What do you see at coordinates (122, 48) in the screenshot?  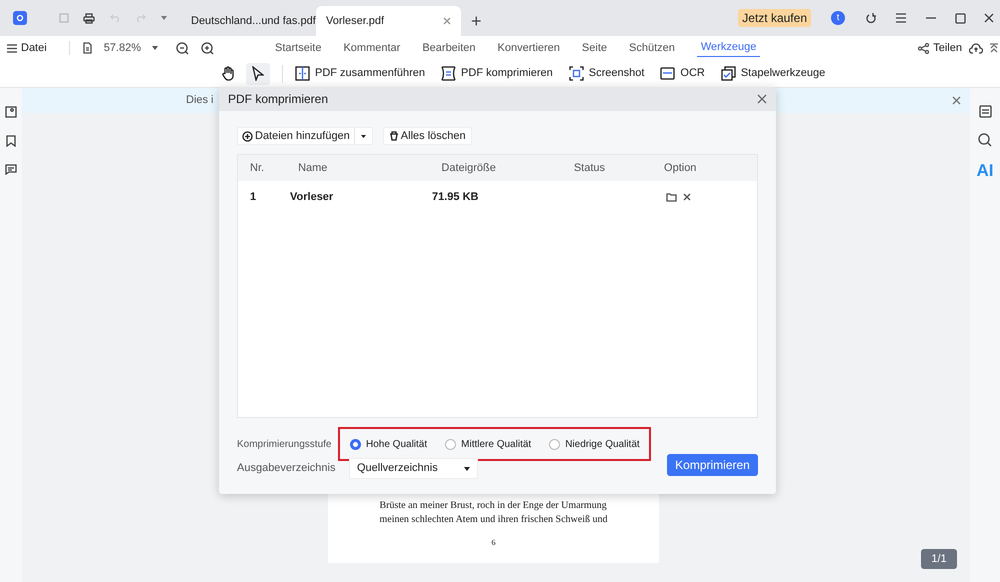 I see `zoom-level: 57.82%` at bounding box center [122, 48].